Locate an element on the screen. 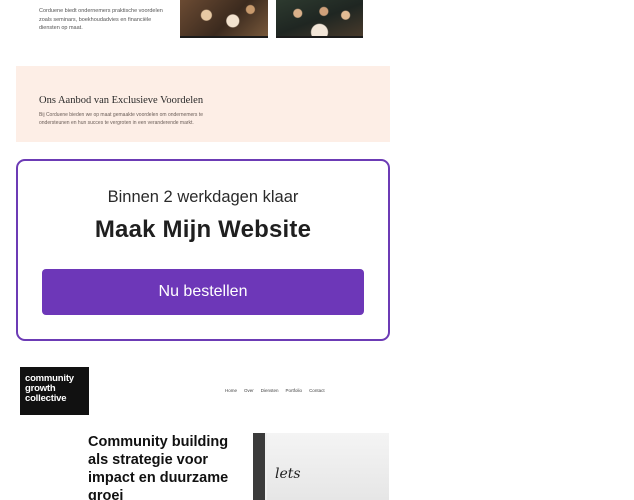 This screenshot has width=634, height=500. order-now-button: Nu bestellen is located at coordinates (203, 292).